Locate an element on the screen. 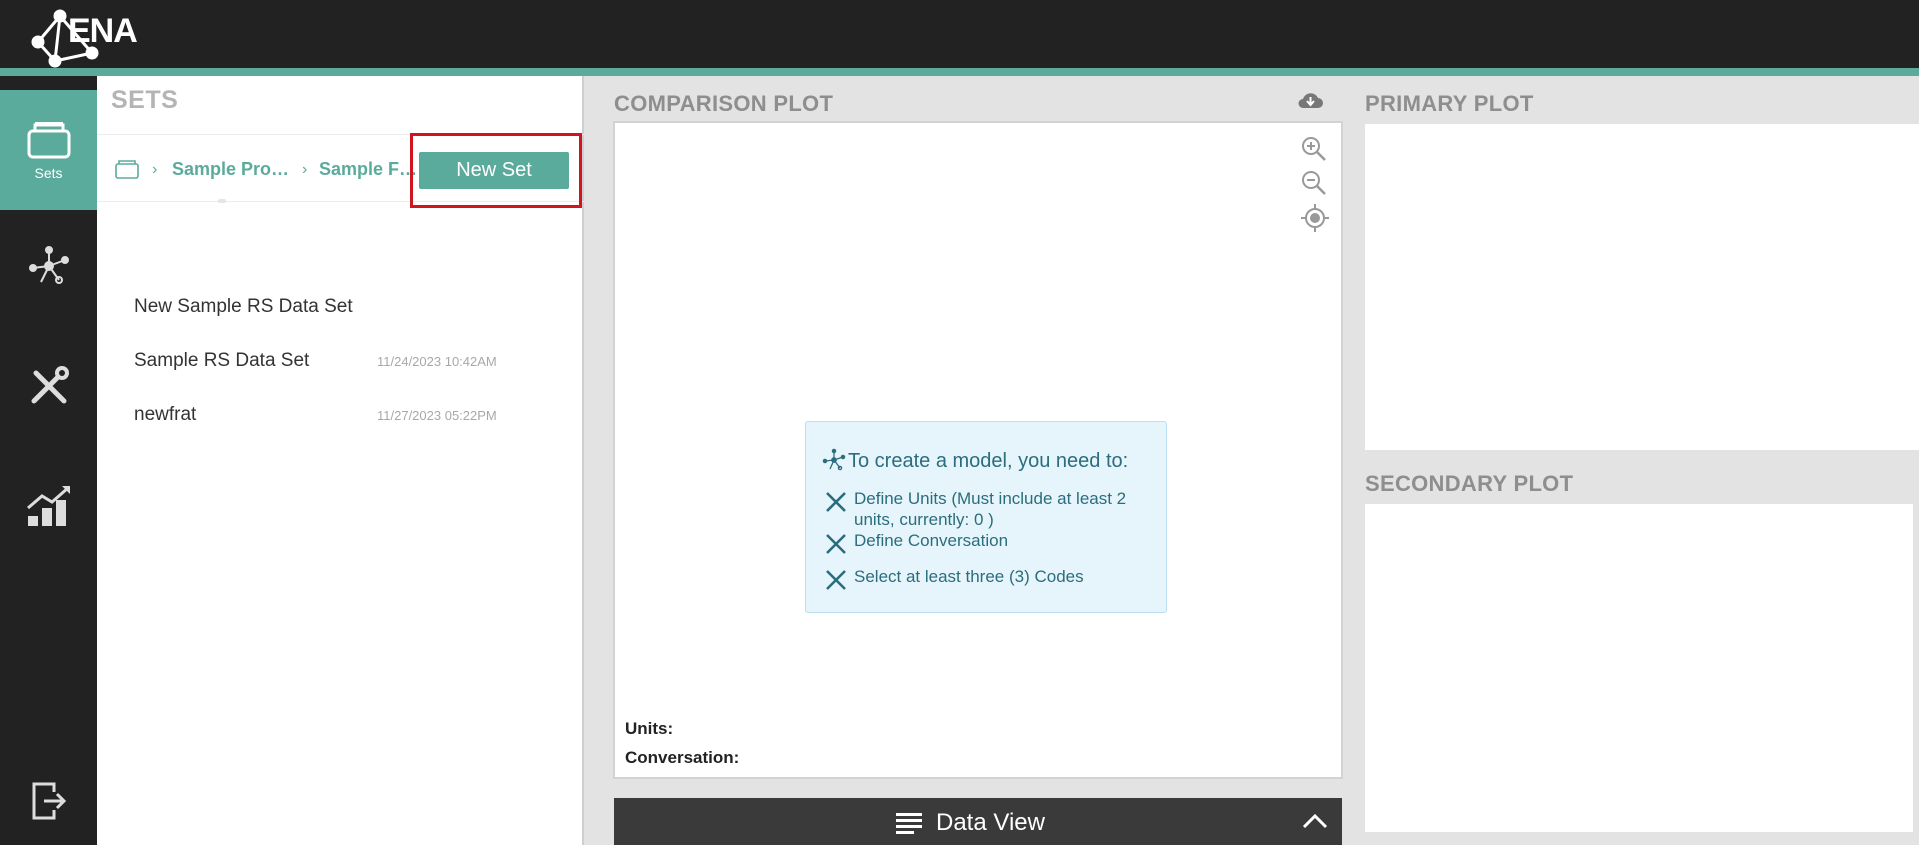 This screenshot has height=845, width=1919. comparison-plot-title: COMPARISON PLOT is located at coordinates (724, 103).